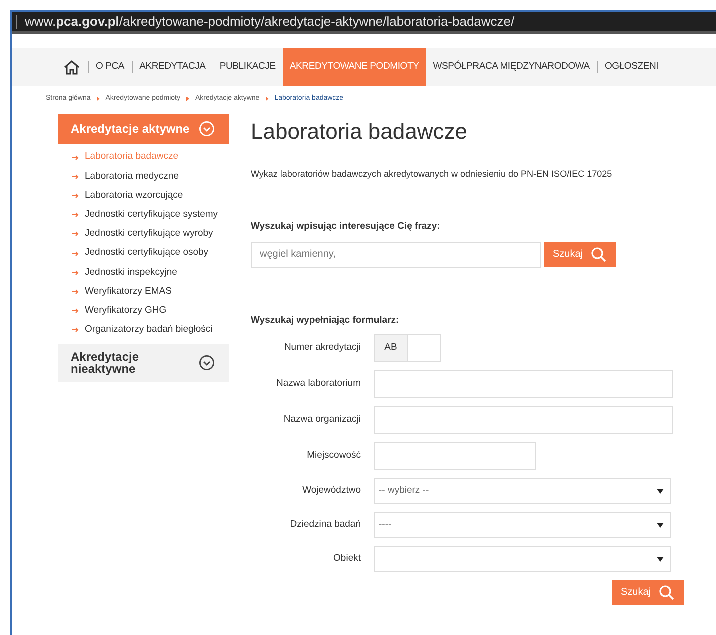 The image size is (716, 635). Describe the element at coordinates (391, 348) in the screenshot. I see `field-prefix: AB` at that location.